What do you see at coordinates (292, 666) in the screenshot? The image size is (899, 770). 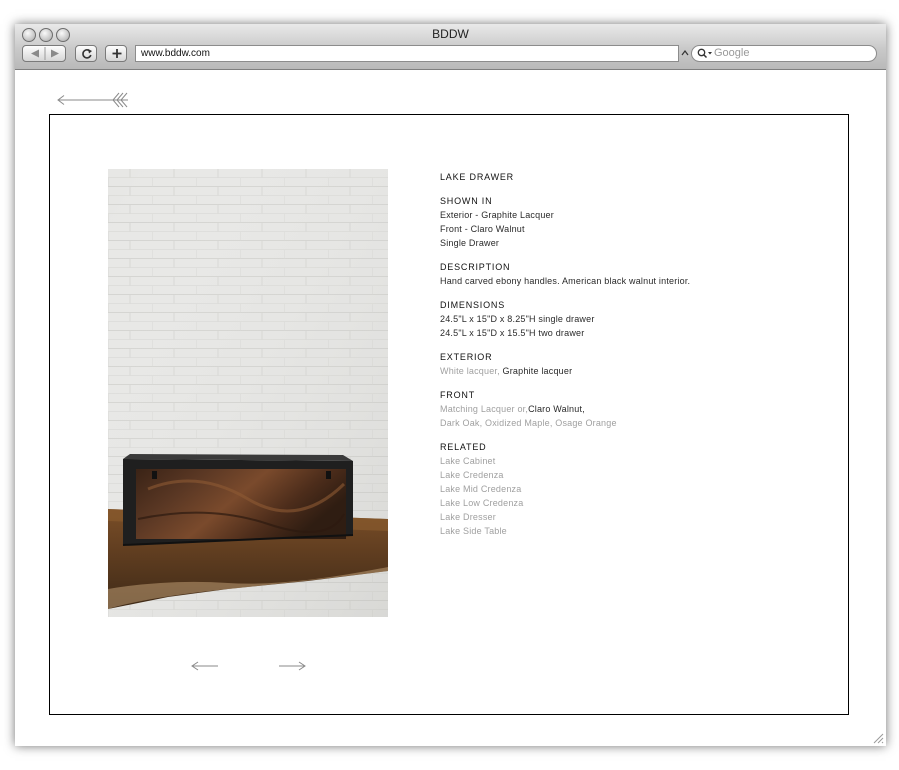 I see `next-image-arrow-icon` at bounding box center [292, 666].